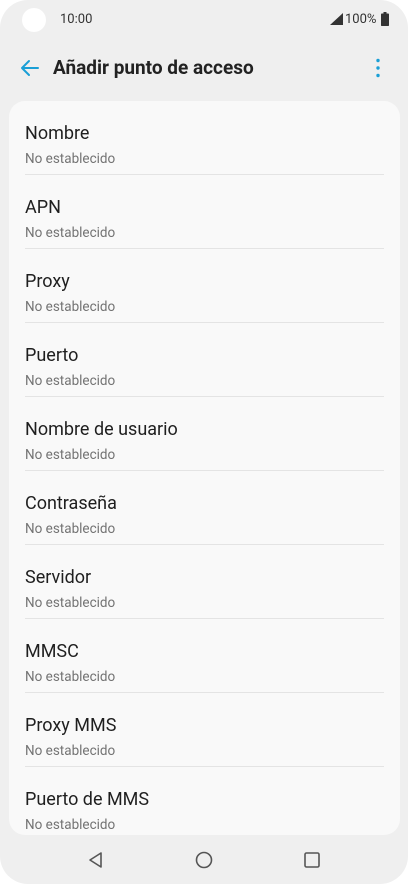 This screenshot has width=408, height=884. Describe the element at coordinates (71, 725) in the screenshot. I see `setting-label: Proxy MMS` at that location.